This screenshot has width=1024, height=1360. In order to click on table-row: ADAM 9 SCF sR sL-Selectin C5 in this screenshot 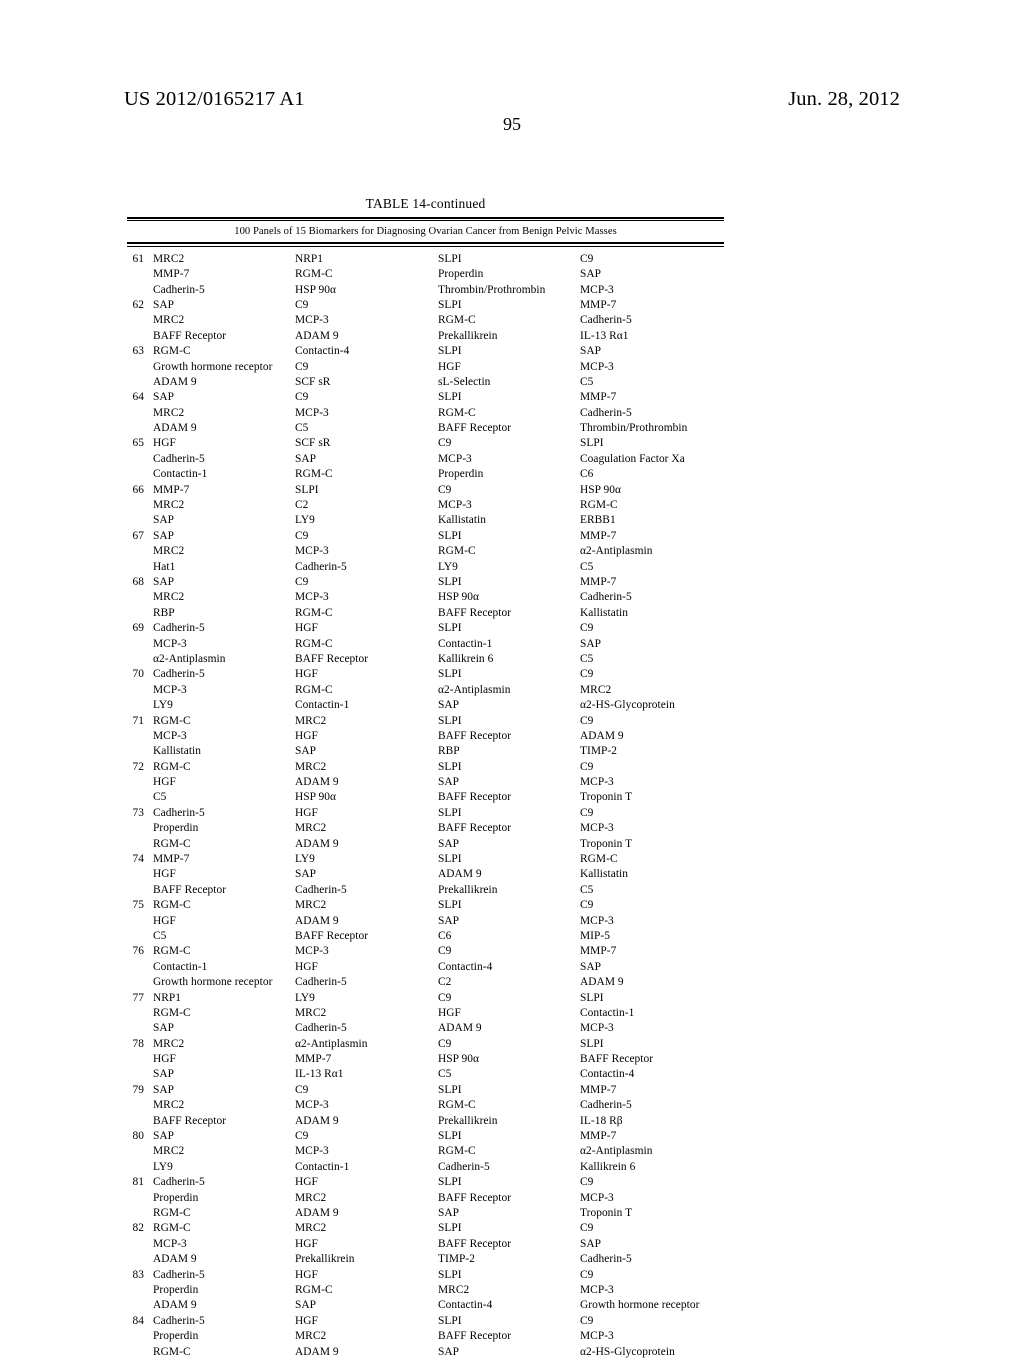, I will do `click(425, 382)`.